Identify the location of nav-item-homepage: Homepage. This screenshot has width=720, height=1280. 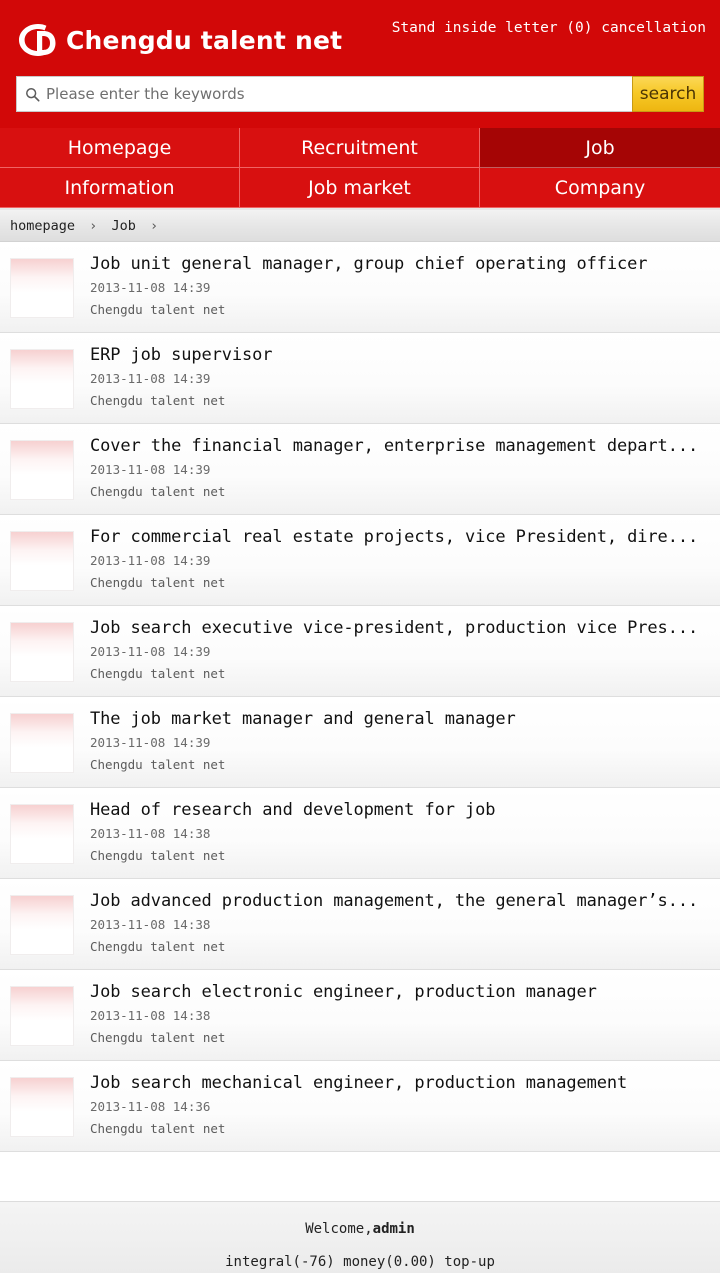
(120, 148).